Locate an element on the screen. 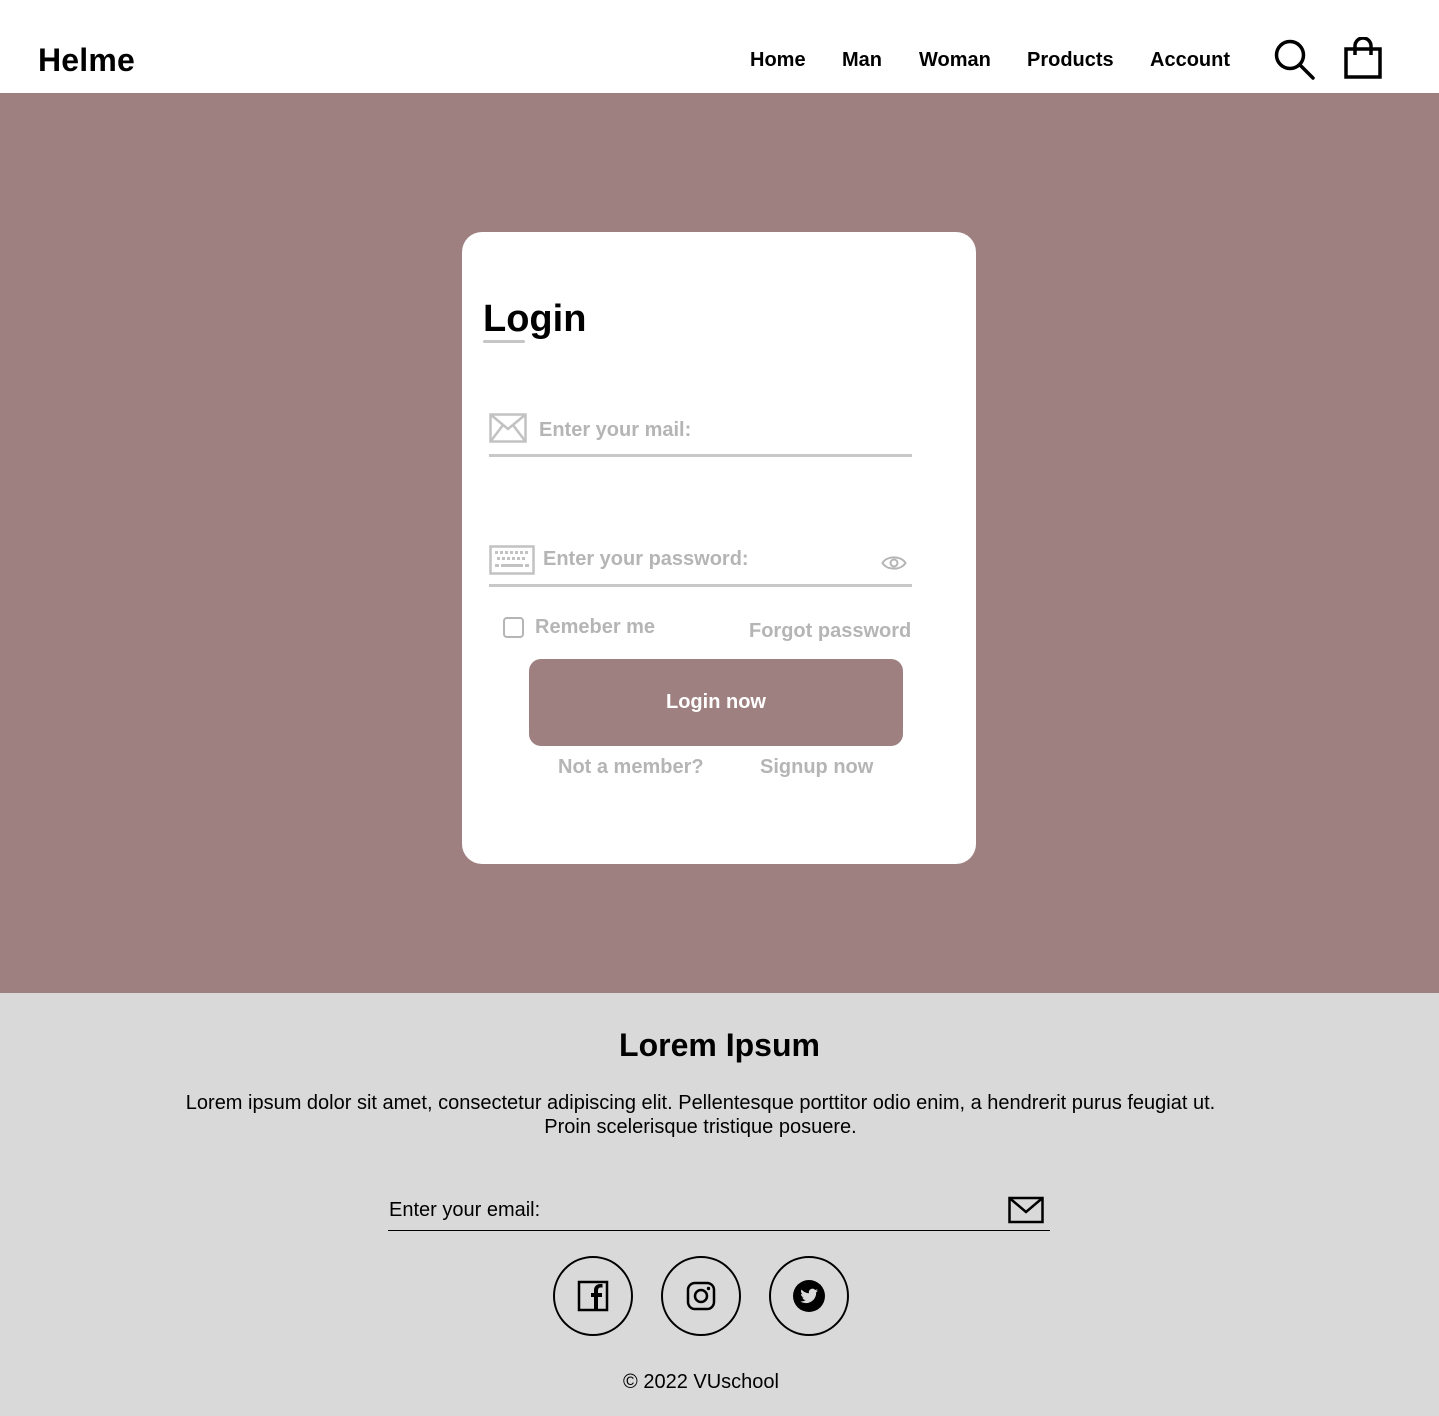 This screenshot has width=1439, height=1416. facebook-link is located at coordinates (593, 1296).